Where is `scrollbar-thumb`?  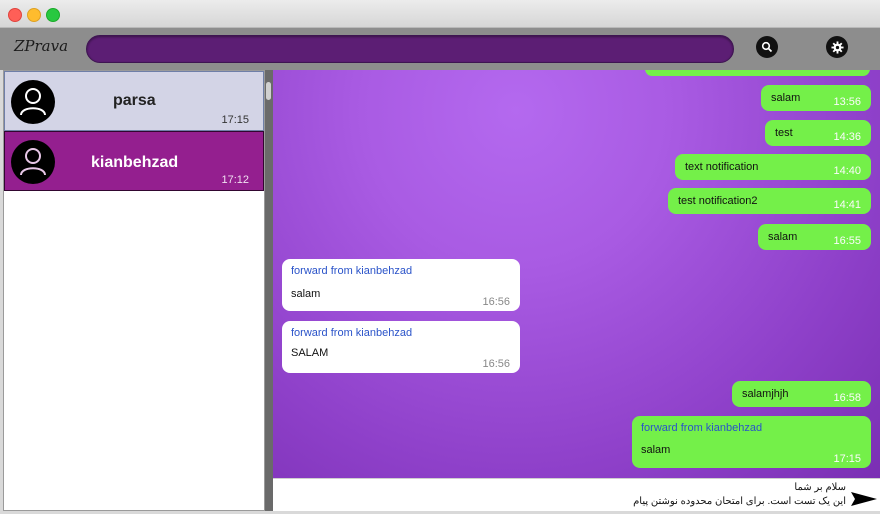 scrollbar-thumb is located at coordinates (268, 91).